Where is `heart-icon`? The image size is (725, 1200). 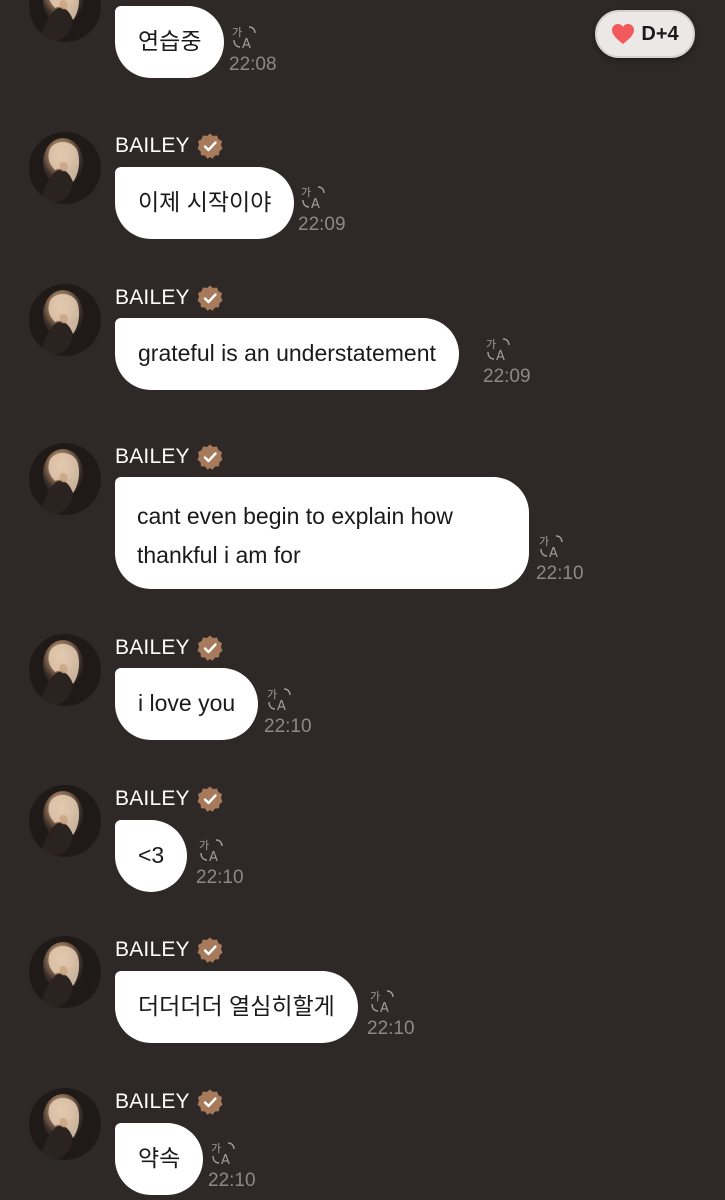
heart-icon is located at coordinates (623, 34).